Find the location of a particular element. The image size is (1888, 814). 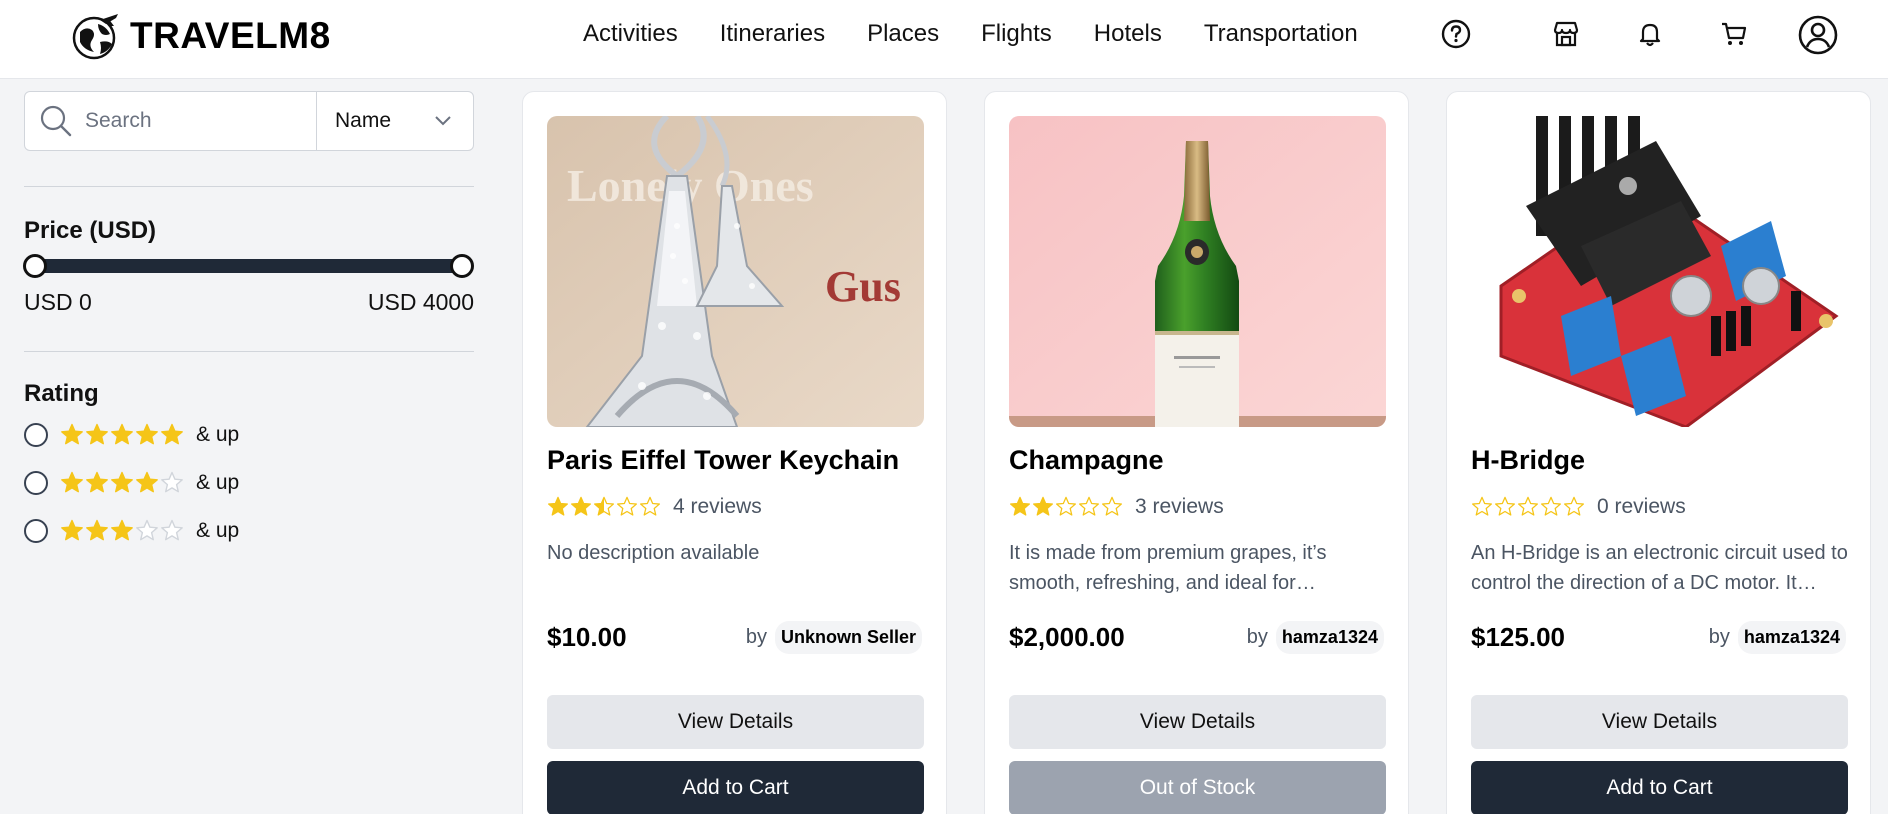

product-rating: 3 reviews is located at coordinates (1116, 507).